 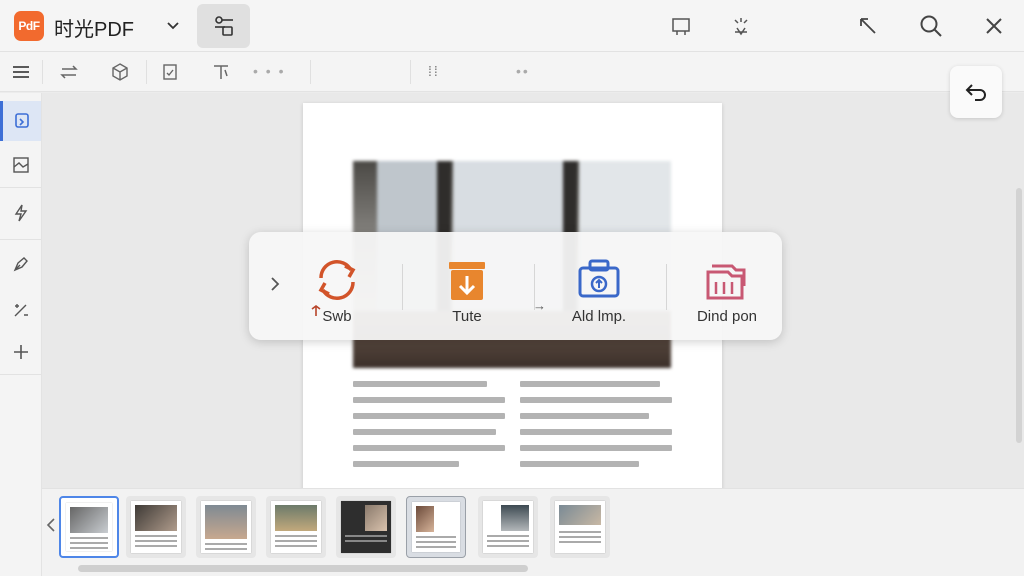 What do you see at coordinates (931, 26) in the screenshot?
I see `search-icon` at bounding box center [931, 26].